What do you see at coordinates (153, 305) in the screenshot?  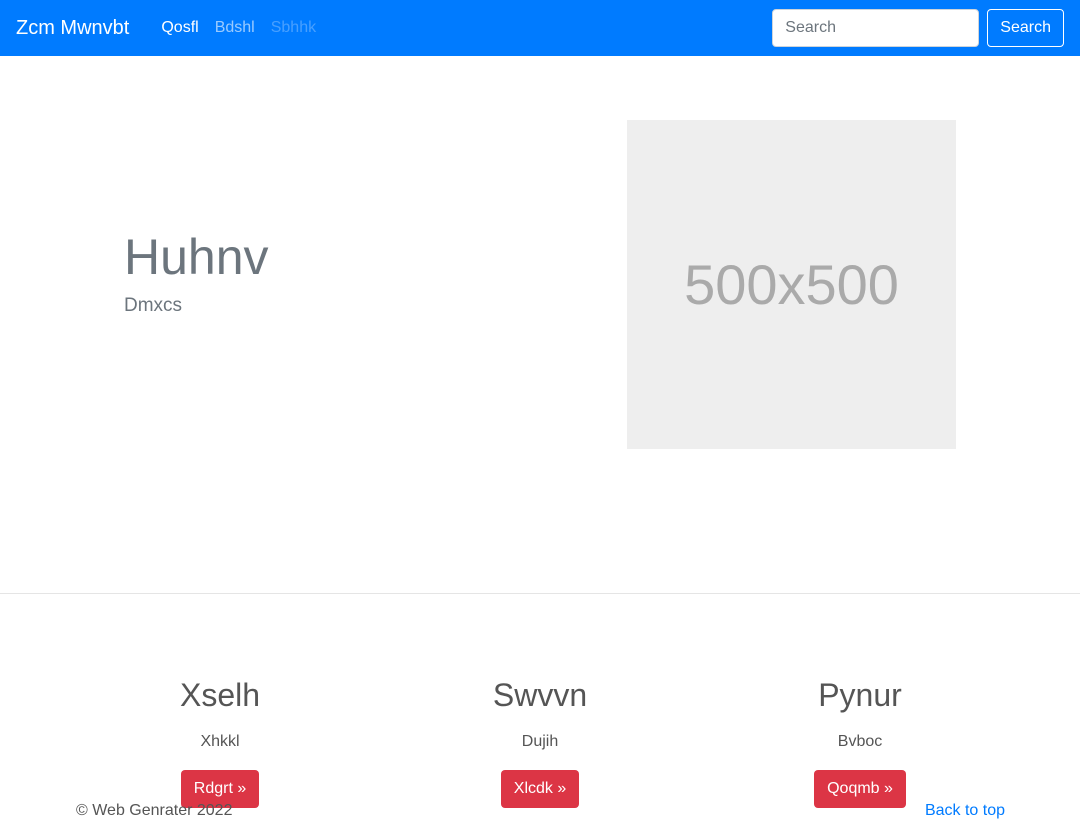 I see `hero-subtitle: Dmxcs` at bounding box center [153, 305].